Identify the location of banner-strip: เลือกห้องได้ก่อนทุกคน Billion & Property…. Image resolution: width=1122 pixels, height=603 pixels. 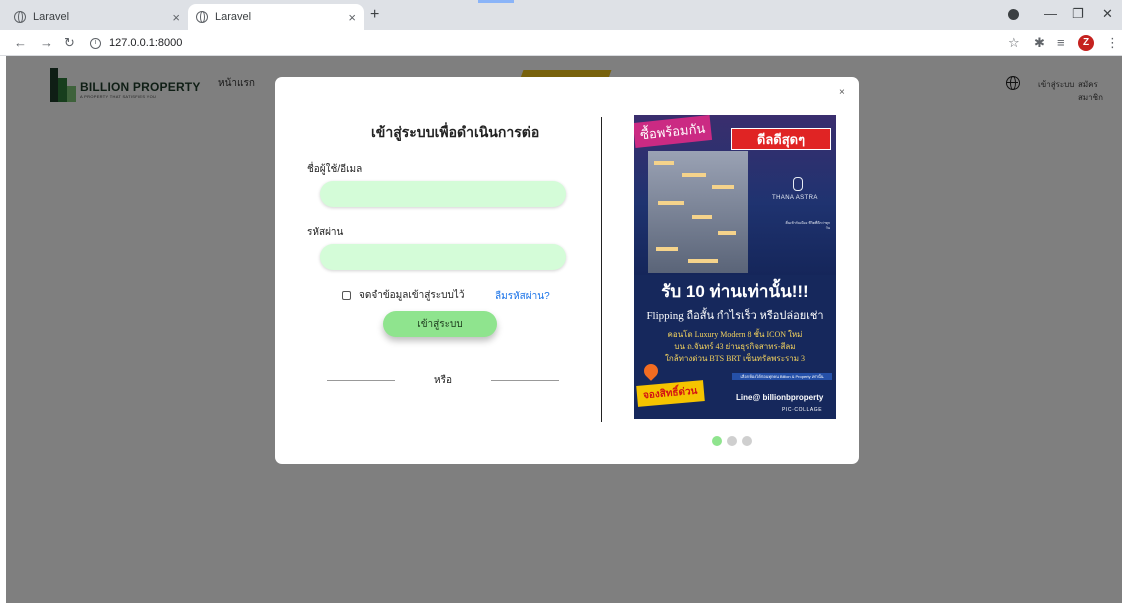
(782, 376).